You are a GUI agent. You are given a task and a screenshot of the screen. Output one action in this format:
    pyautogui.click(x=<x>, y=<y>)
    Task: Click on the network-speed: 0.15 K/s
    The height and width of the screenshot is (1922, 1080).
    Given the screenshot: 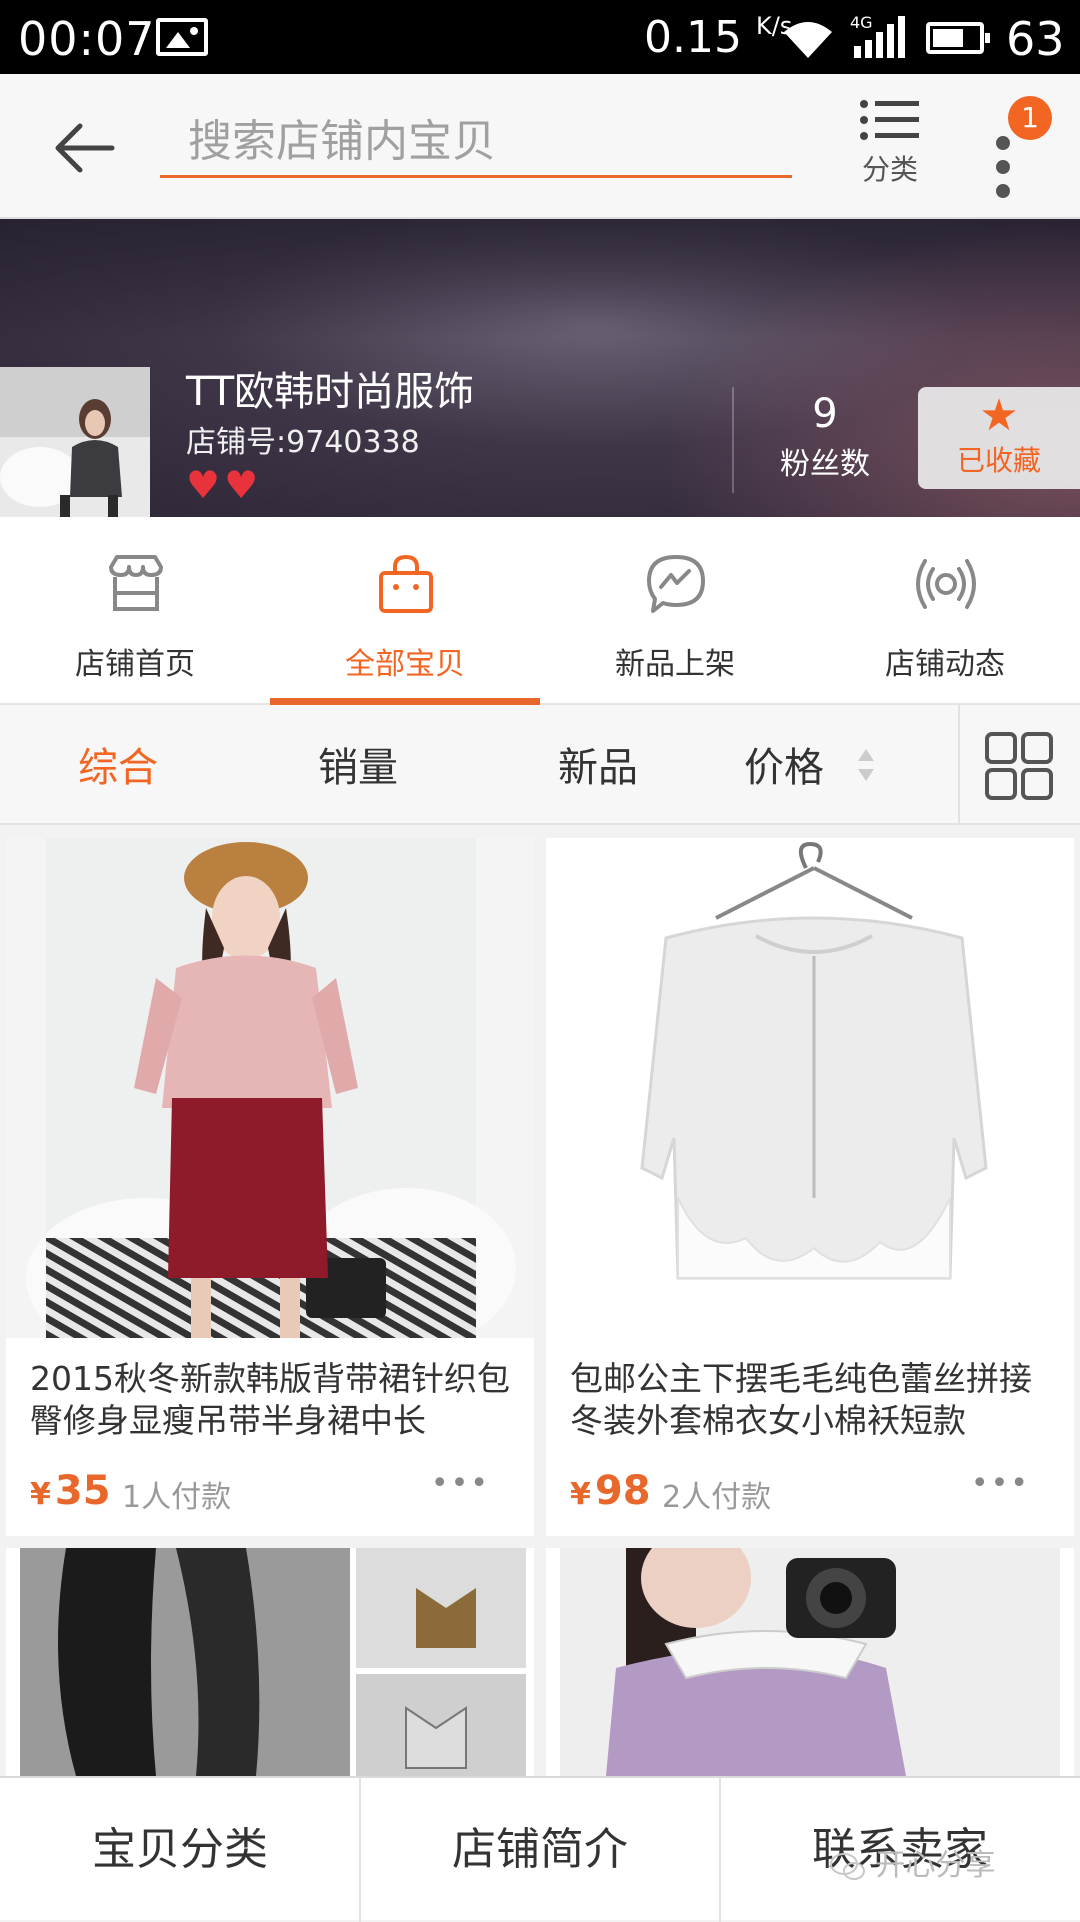 What is the action you would take?
    pyautogui.click(x=718, y=37)
    